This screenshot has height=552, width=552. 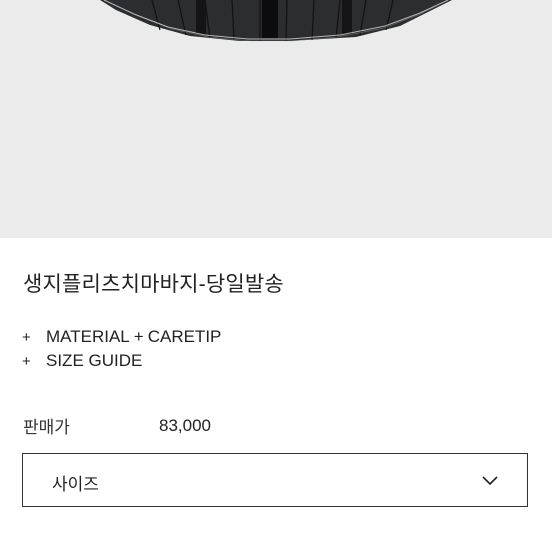 I want to click on caretip-link: CARETIP, so click(x=185, y=337).